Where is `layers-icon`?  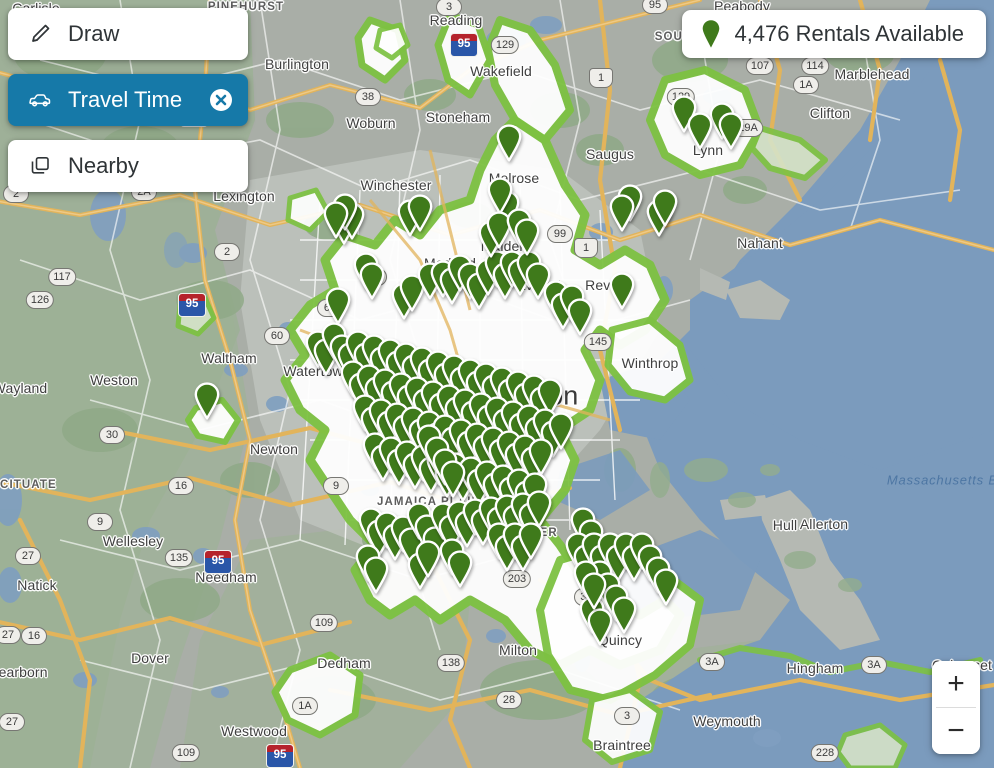
layers-icon is located at coordinates (40, 166).